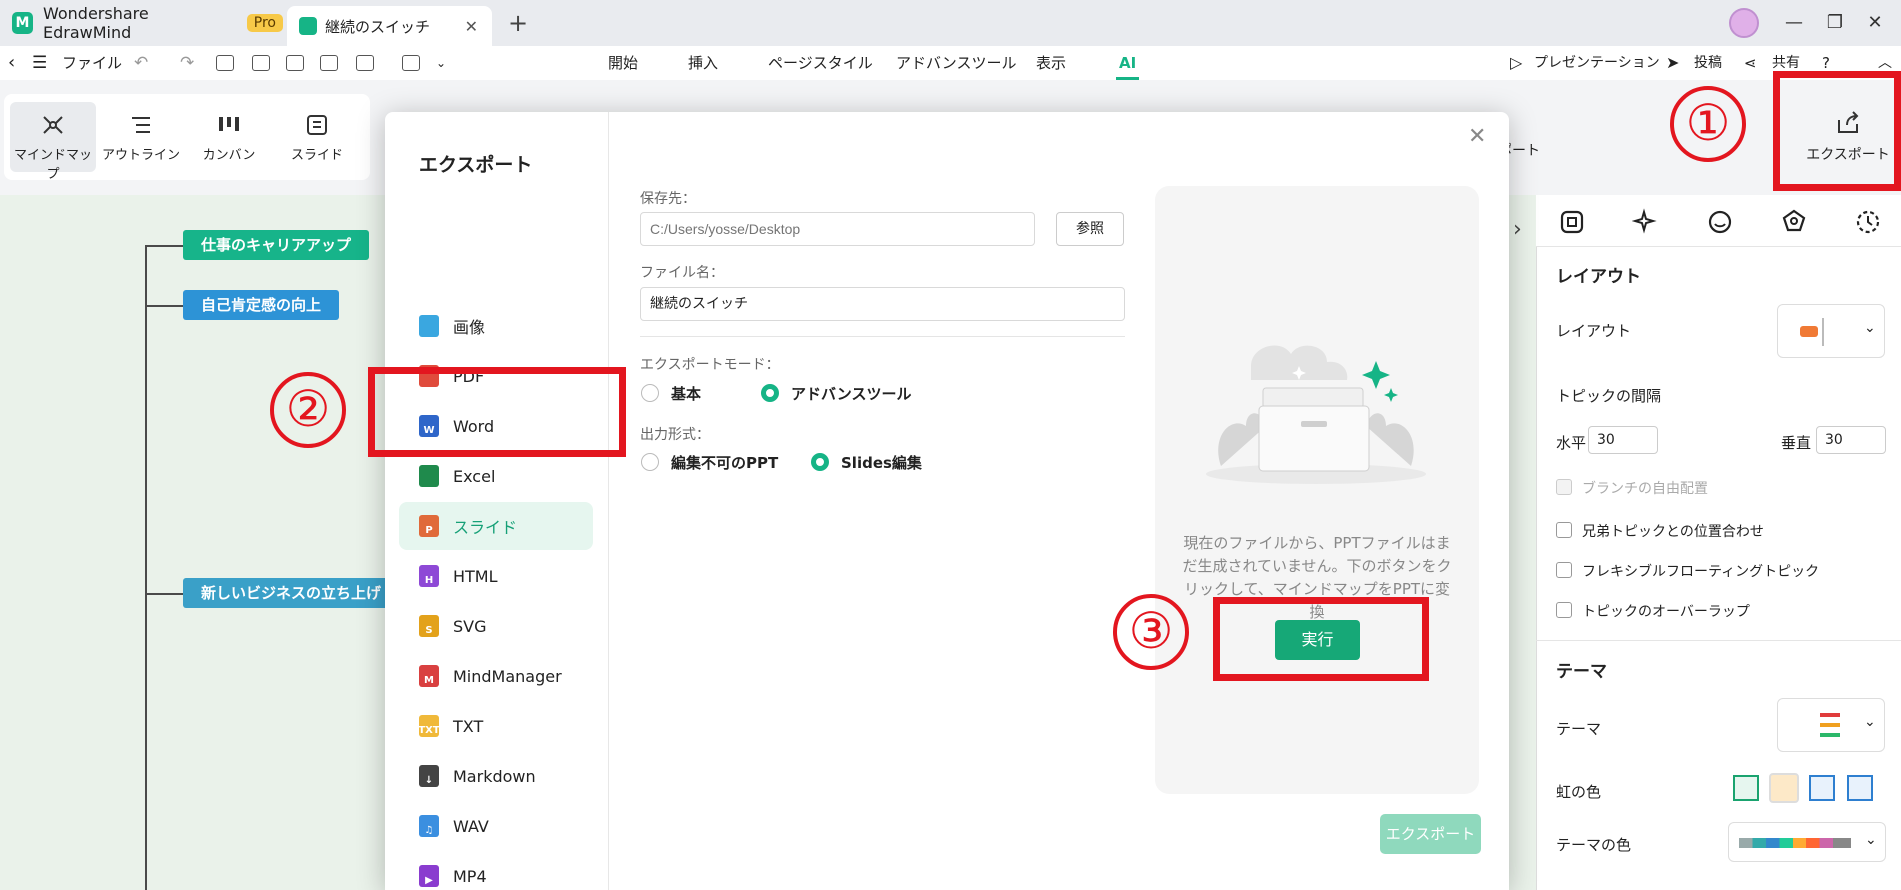 This screenshot has width=1901, height=890. I want to click on more-dropdown-icon: ⌄, so click(441, 63).